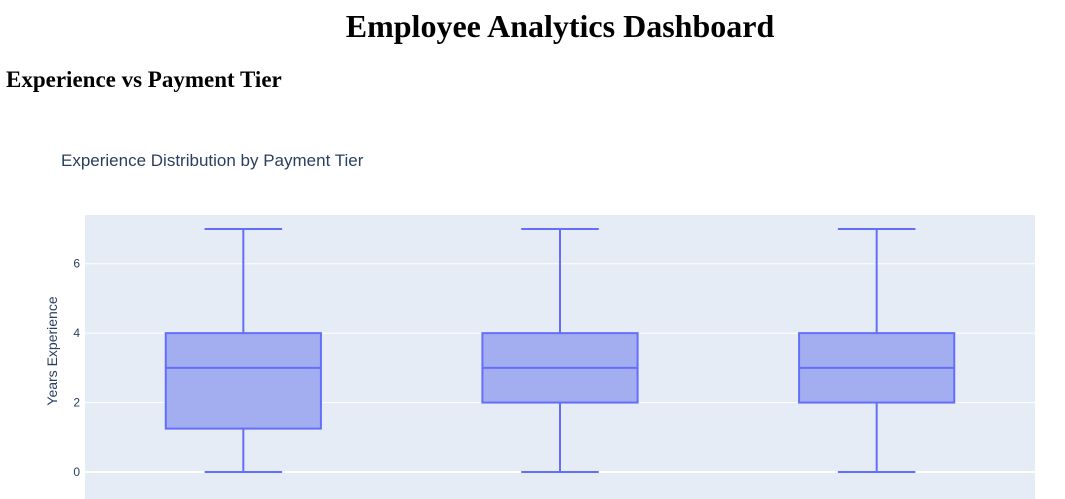  I want to click on y-tick-label-2: 2, so click(76, 403).